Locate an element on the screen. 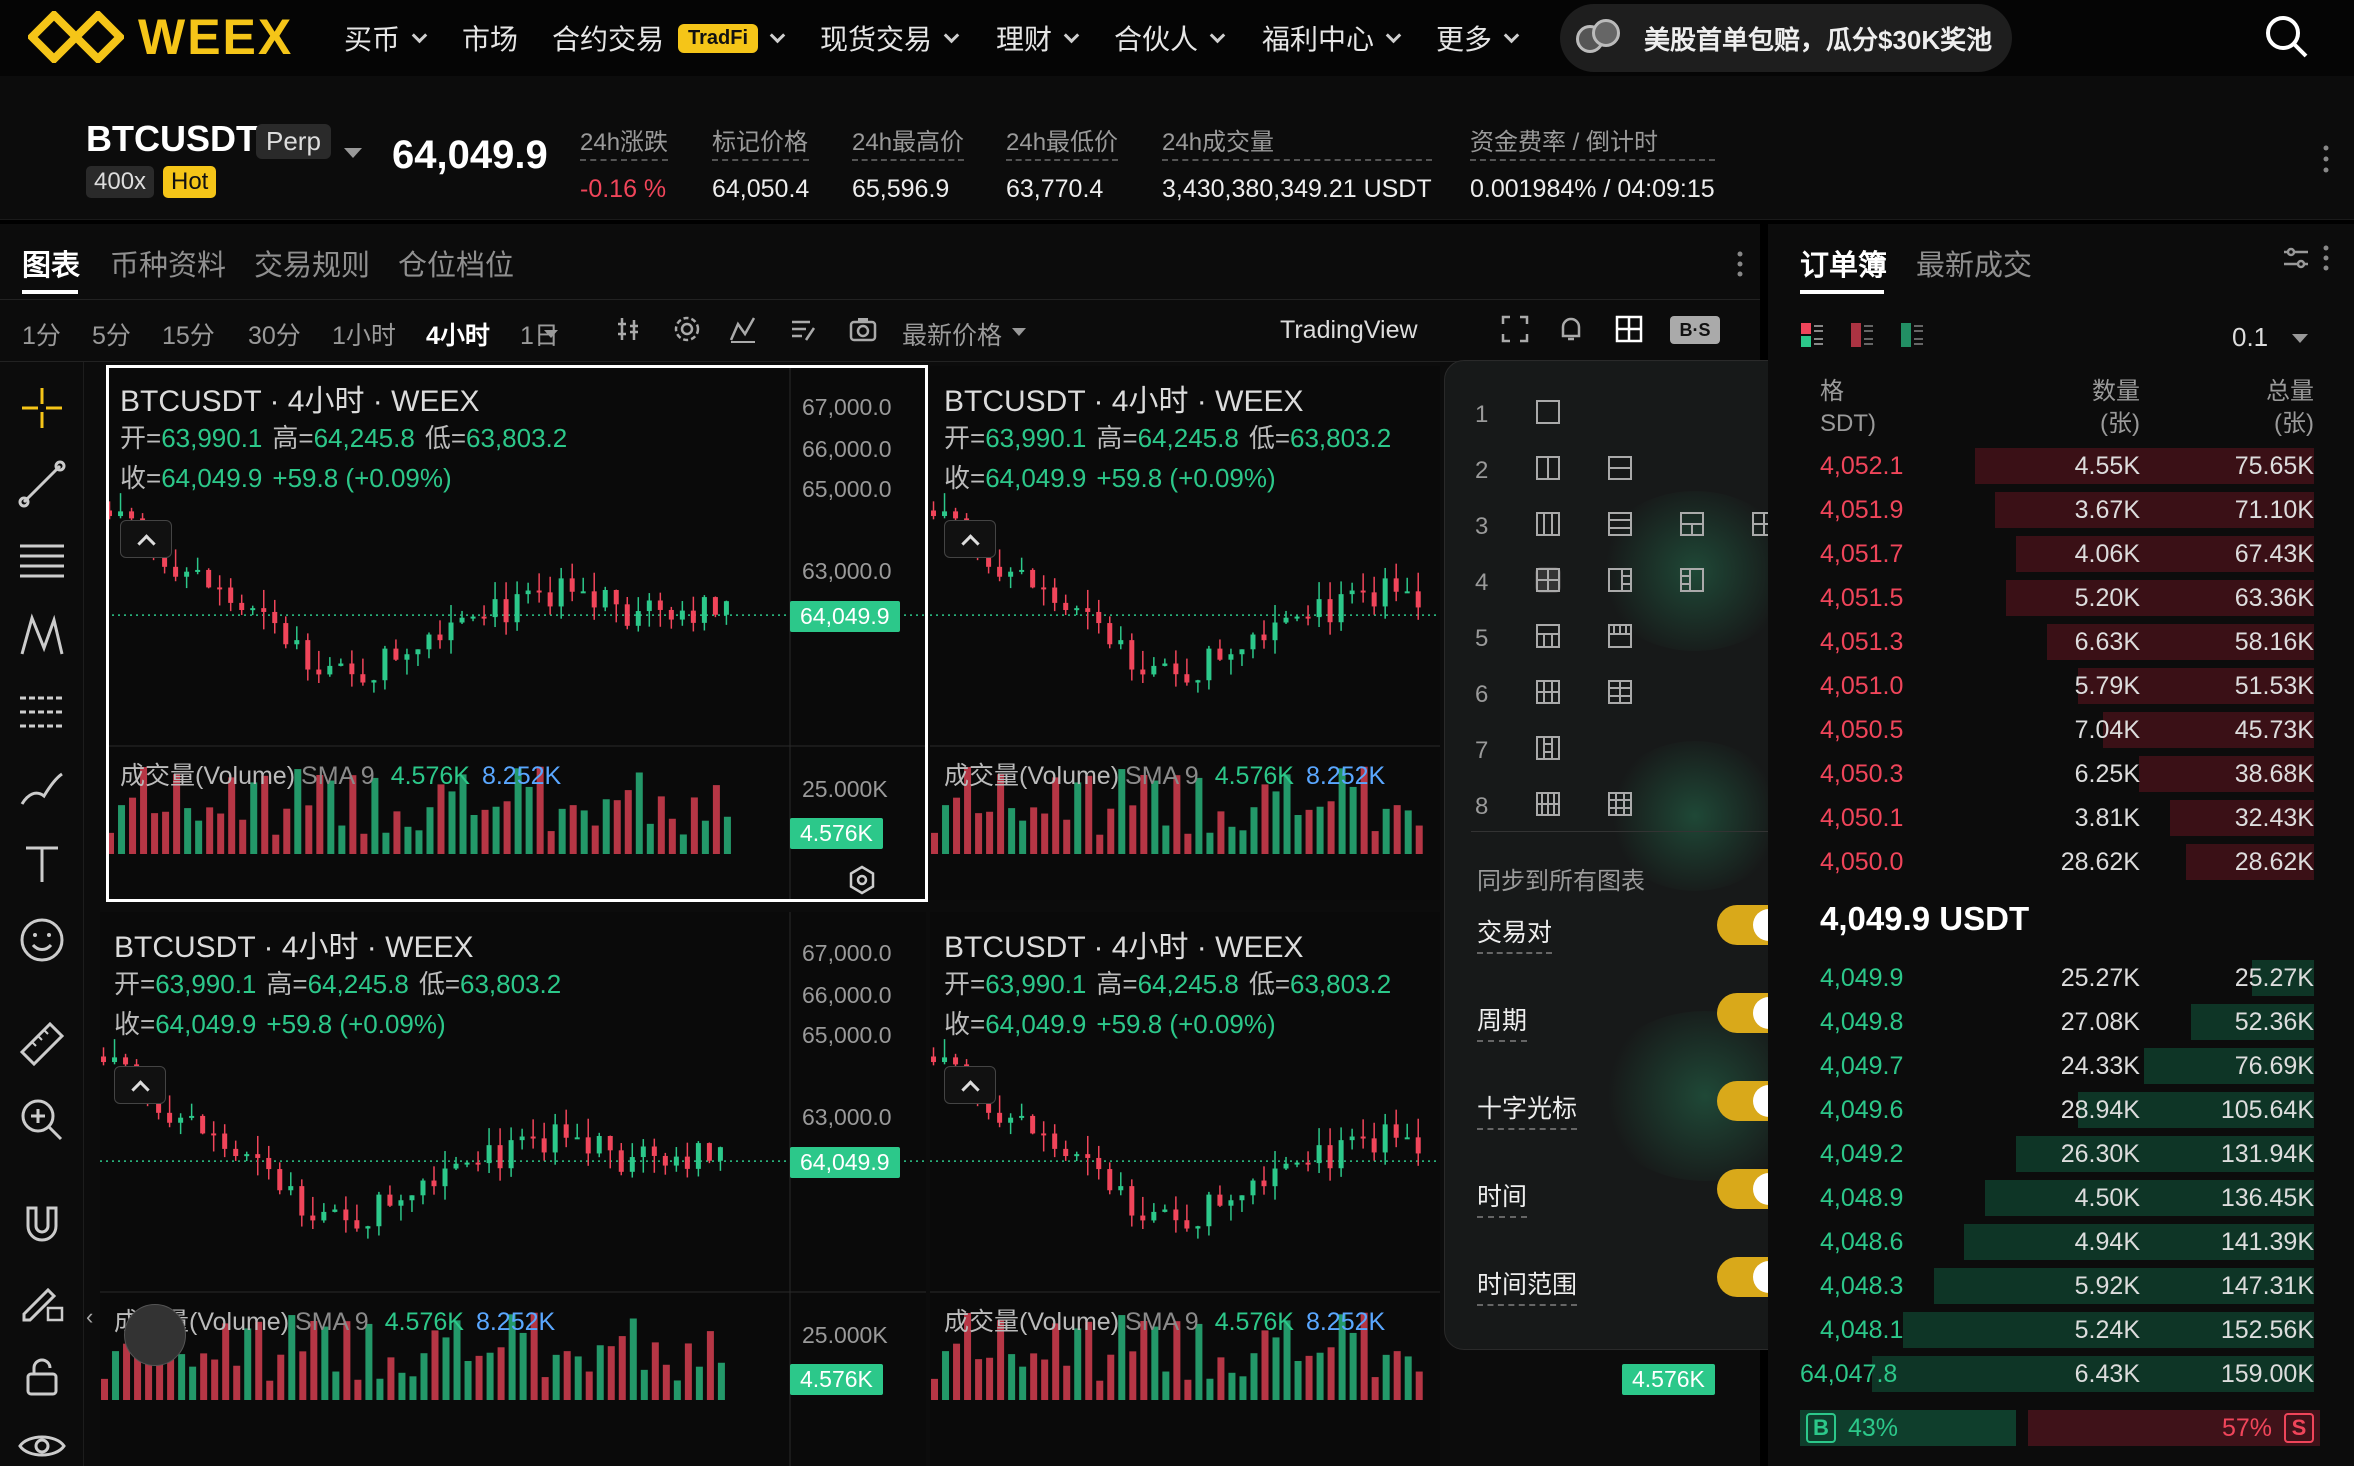  search-icon is located at coordinates (2287, 37).